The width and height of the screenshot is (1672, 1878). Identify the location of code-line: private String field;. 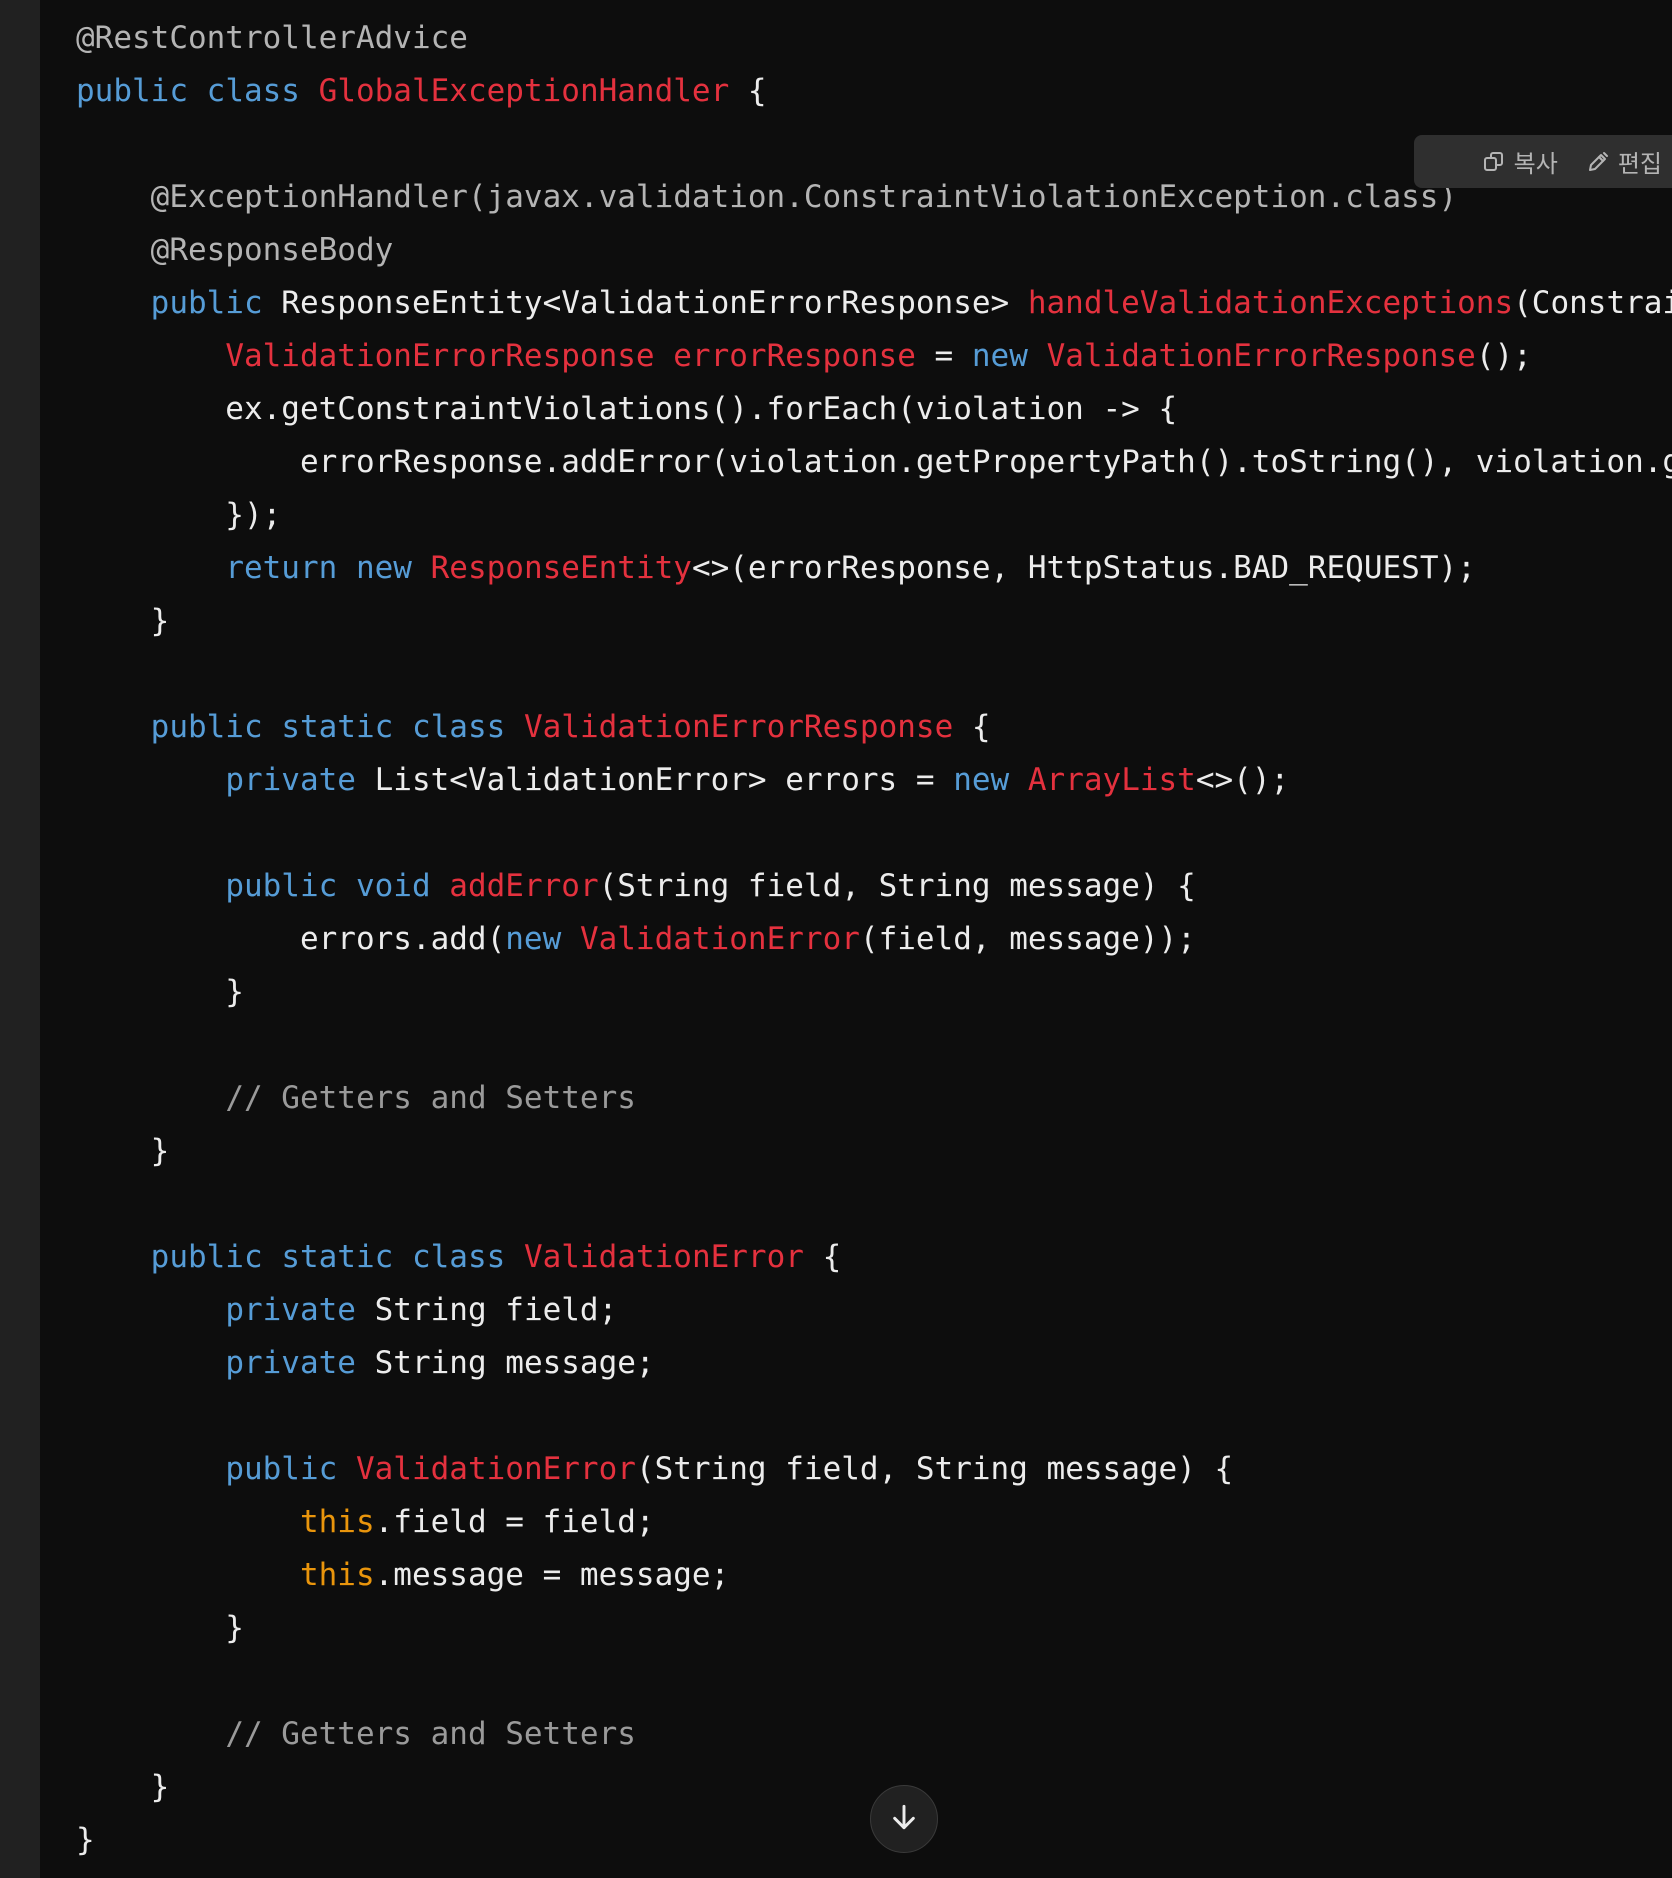
(874, 1310).